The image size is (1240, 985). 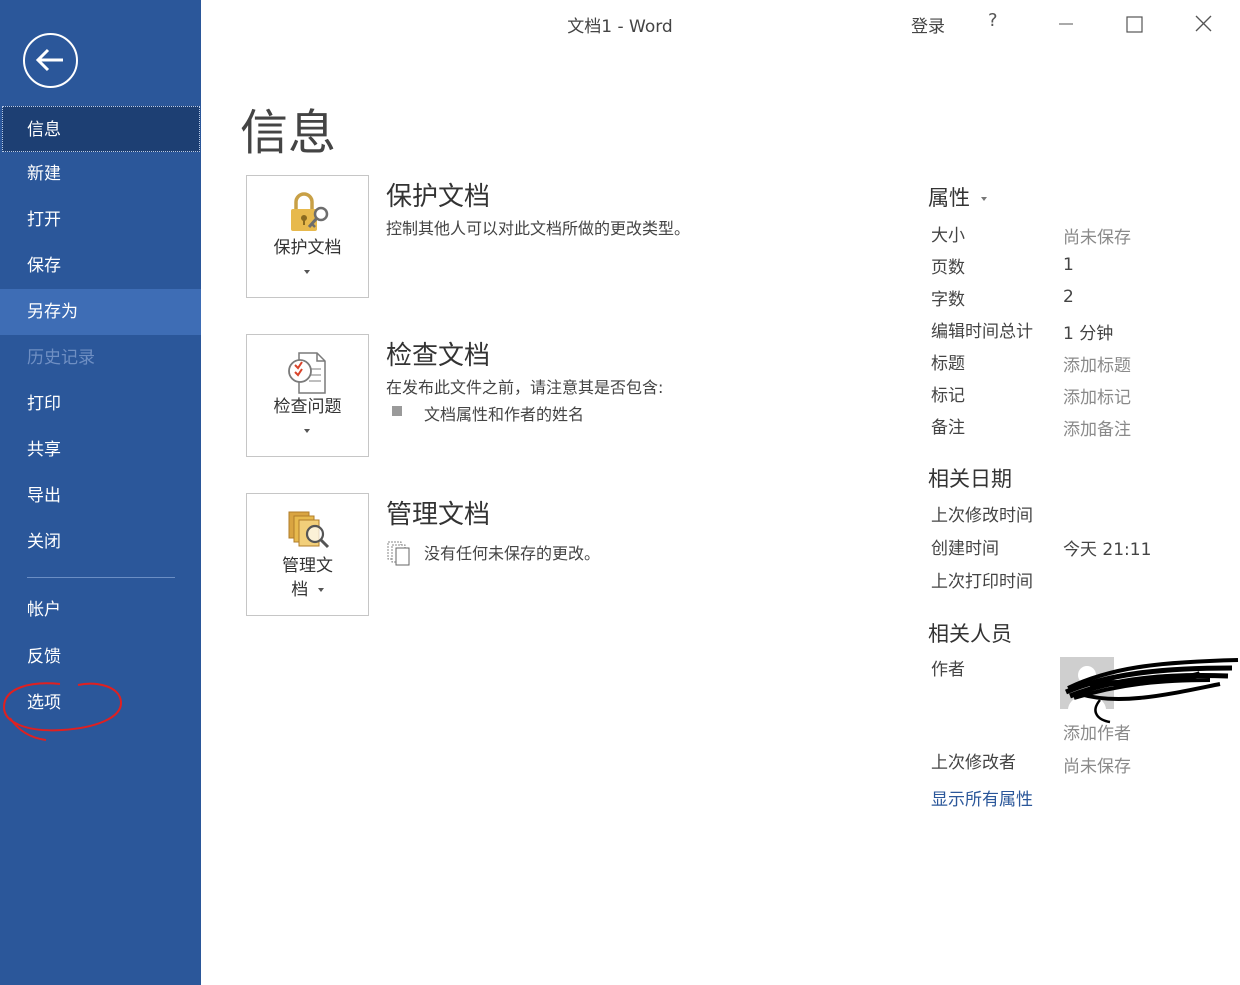 What do you see at coordinates (948, 396) in the screenshot?
I see `prop-tags-label: 标记` at bounding box center [948, 396].